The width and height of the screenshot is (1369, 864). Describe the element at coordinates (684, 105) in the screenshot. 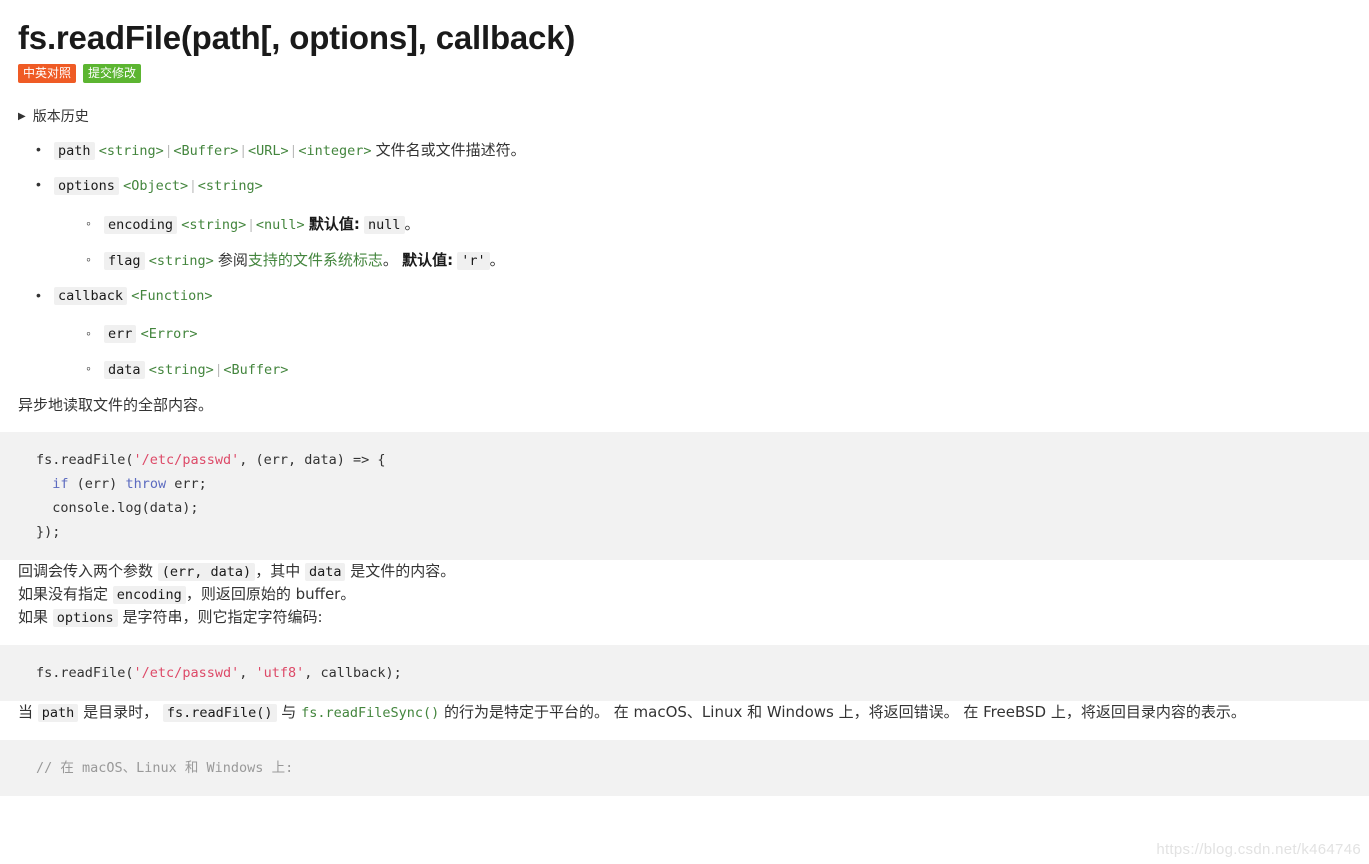

I see `version-history-disclosure: ▶ 版本历史` at that location.